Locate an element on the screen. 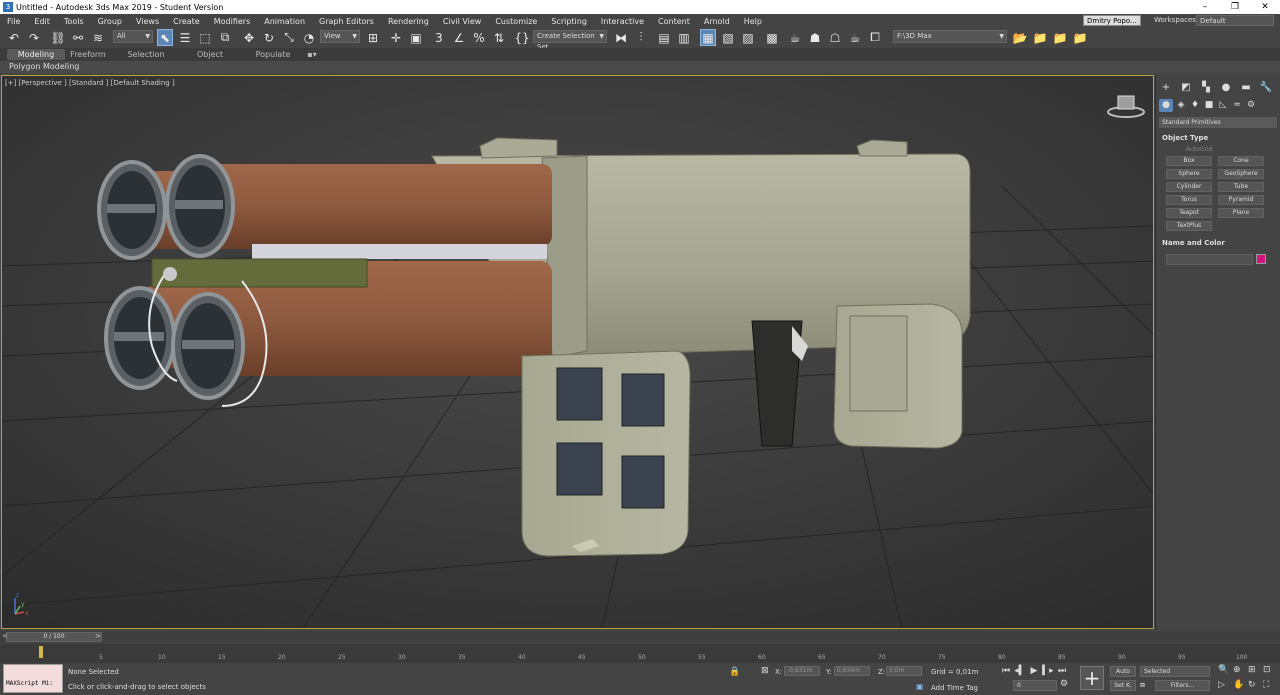 This screenshot has height=695, width=1280. menu-civil-view: Civil View is located at coordinates (462, 21).